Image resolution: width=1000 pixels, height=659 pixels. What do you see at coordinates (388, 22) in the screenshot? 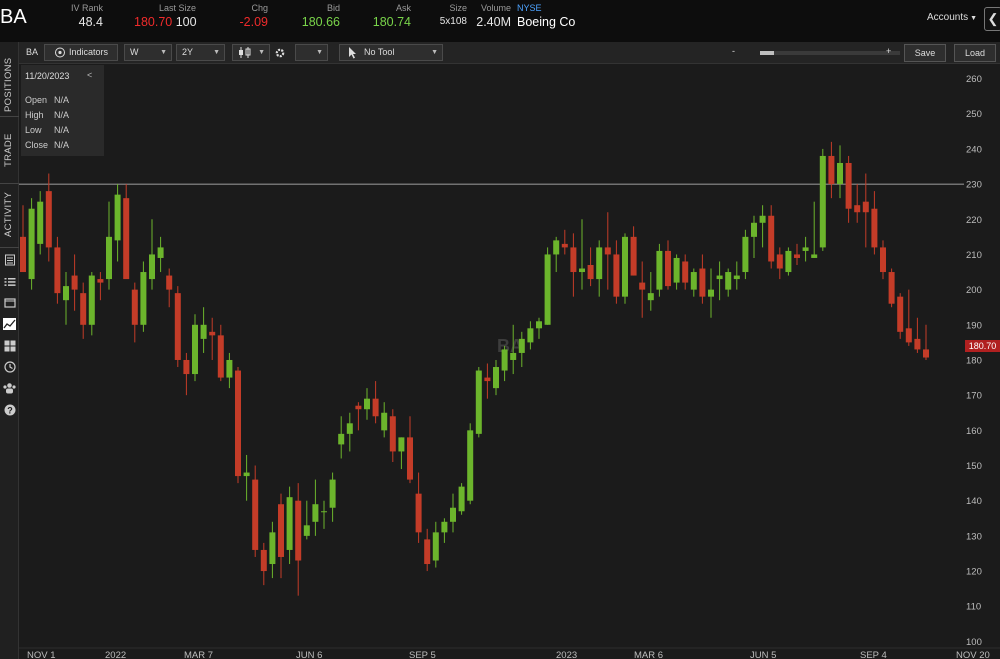
I see `ask-value: 180.74` at bounding box center [388, 22].